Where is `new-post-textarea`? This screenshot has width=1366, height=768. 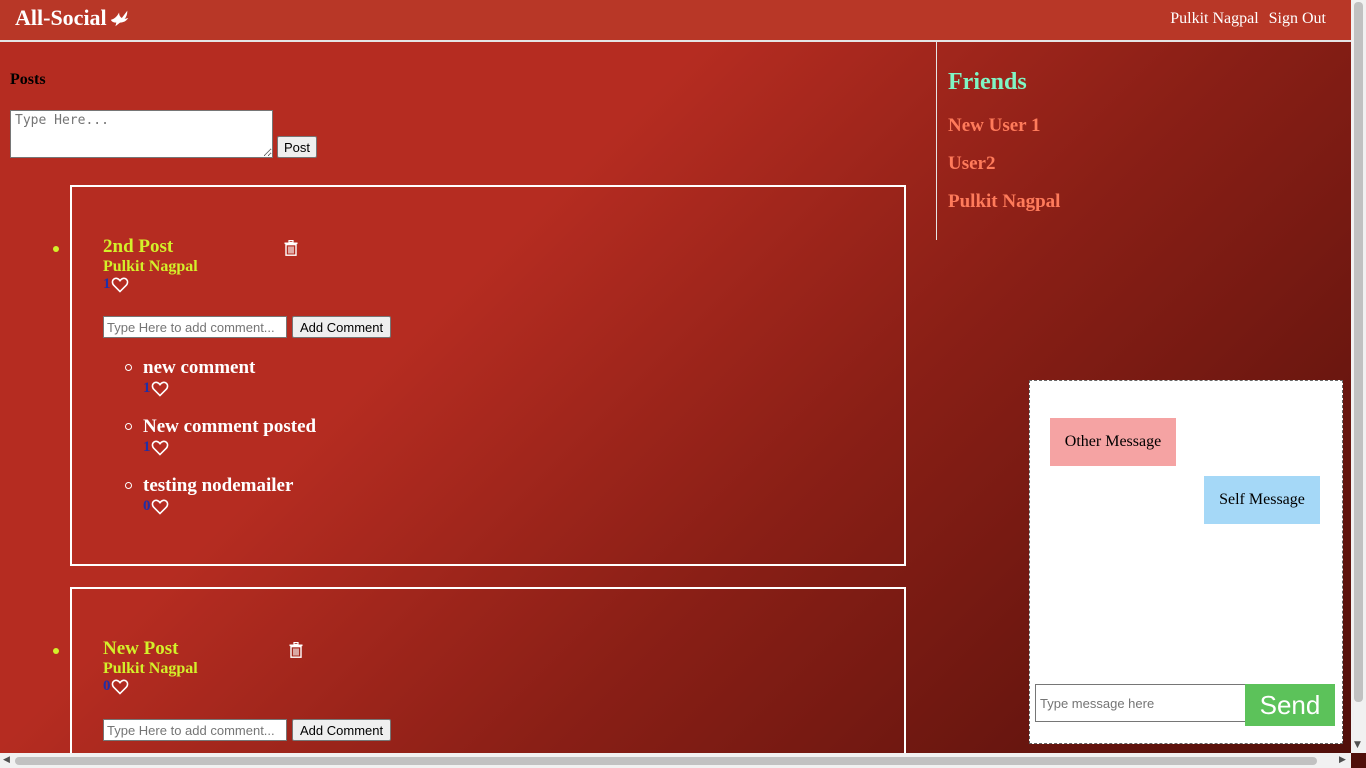 new-post-textarea is located at coordinates (141, 134).